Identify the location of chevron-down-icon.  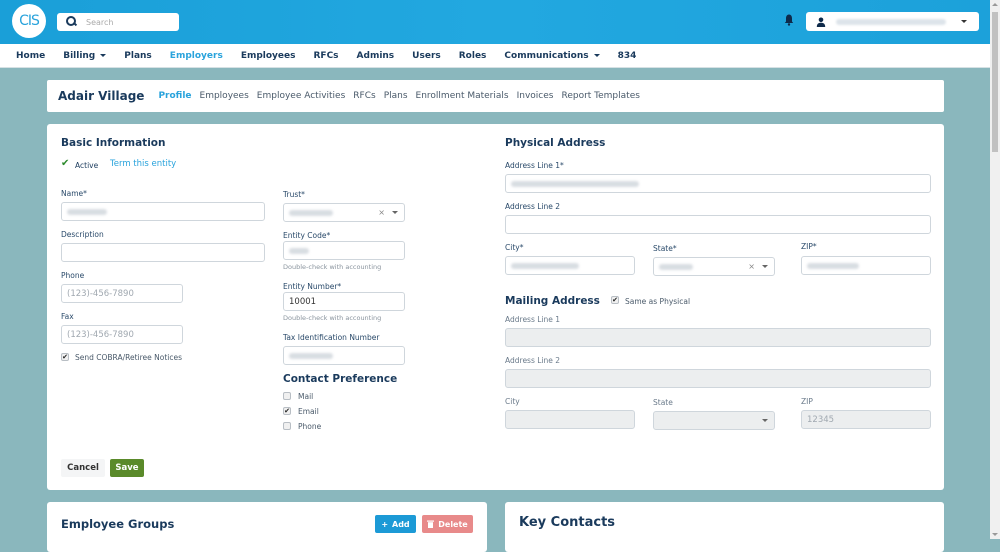
(765, 266).